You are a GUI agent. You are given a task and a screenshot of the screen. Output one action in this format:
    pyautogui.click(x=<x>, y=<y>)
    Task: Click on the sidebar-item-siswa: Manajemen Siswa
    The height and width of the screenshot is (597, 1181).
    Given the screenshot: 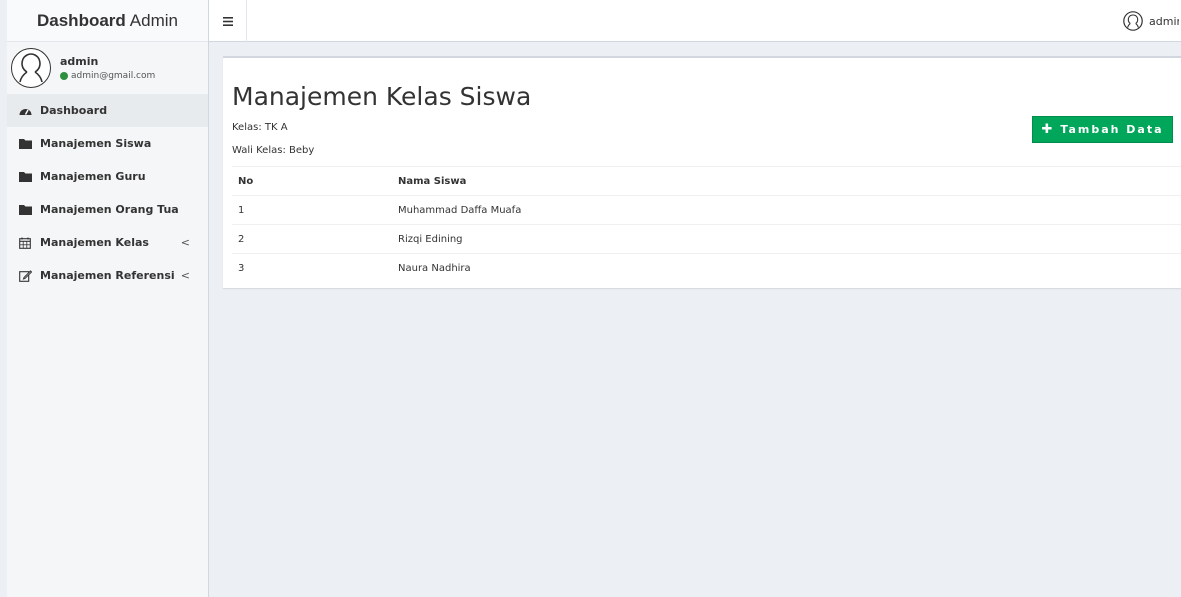 What is the action you would take?
    pyautogui.click(x=107, y=143)
    